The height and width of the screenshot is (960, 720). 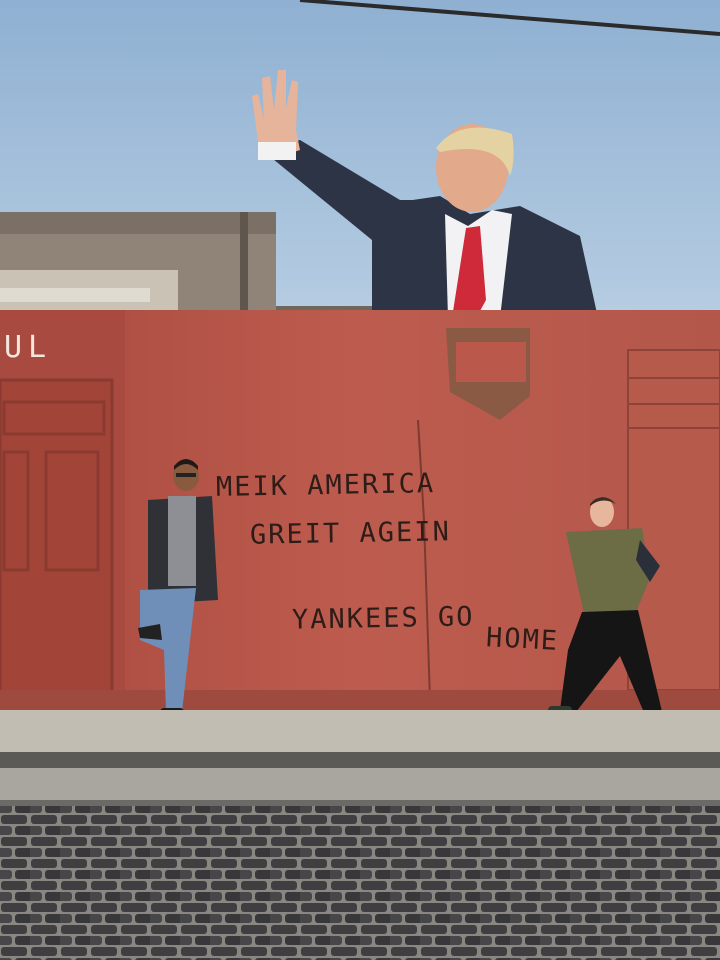 What do you see at coordinates (383, 618) in the screenshot?
I see `graffiti-line-3: YANKEES GO` at bounding box center [383, 618].